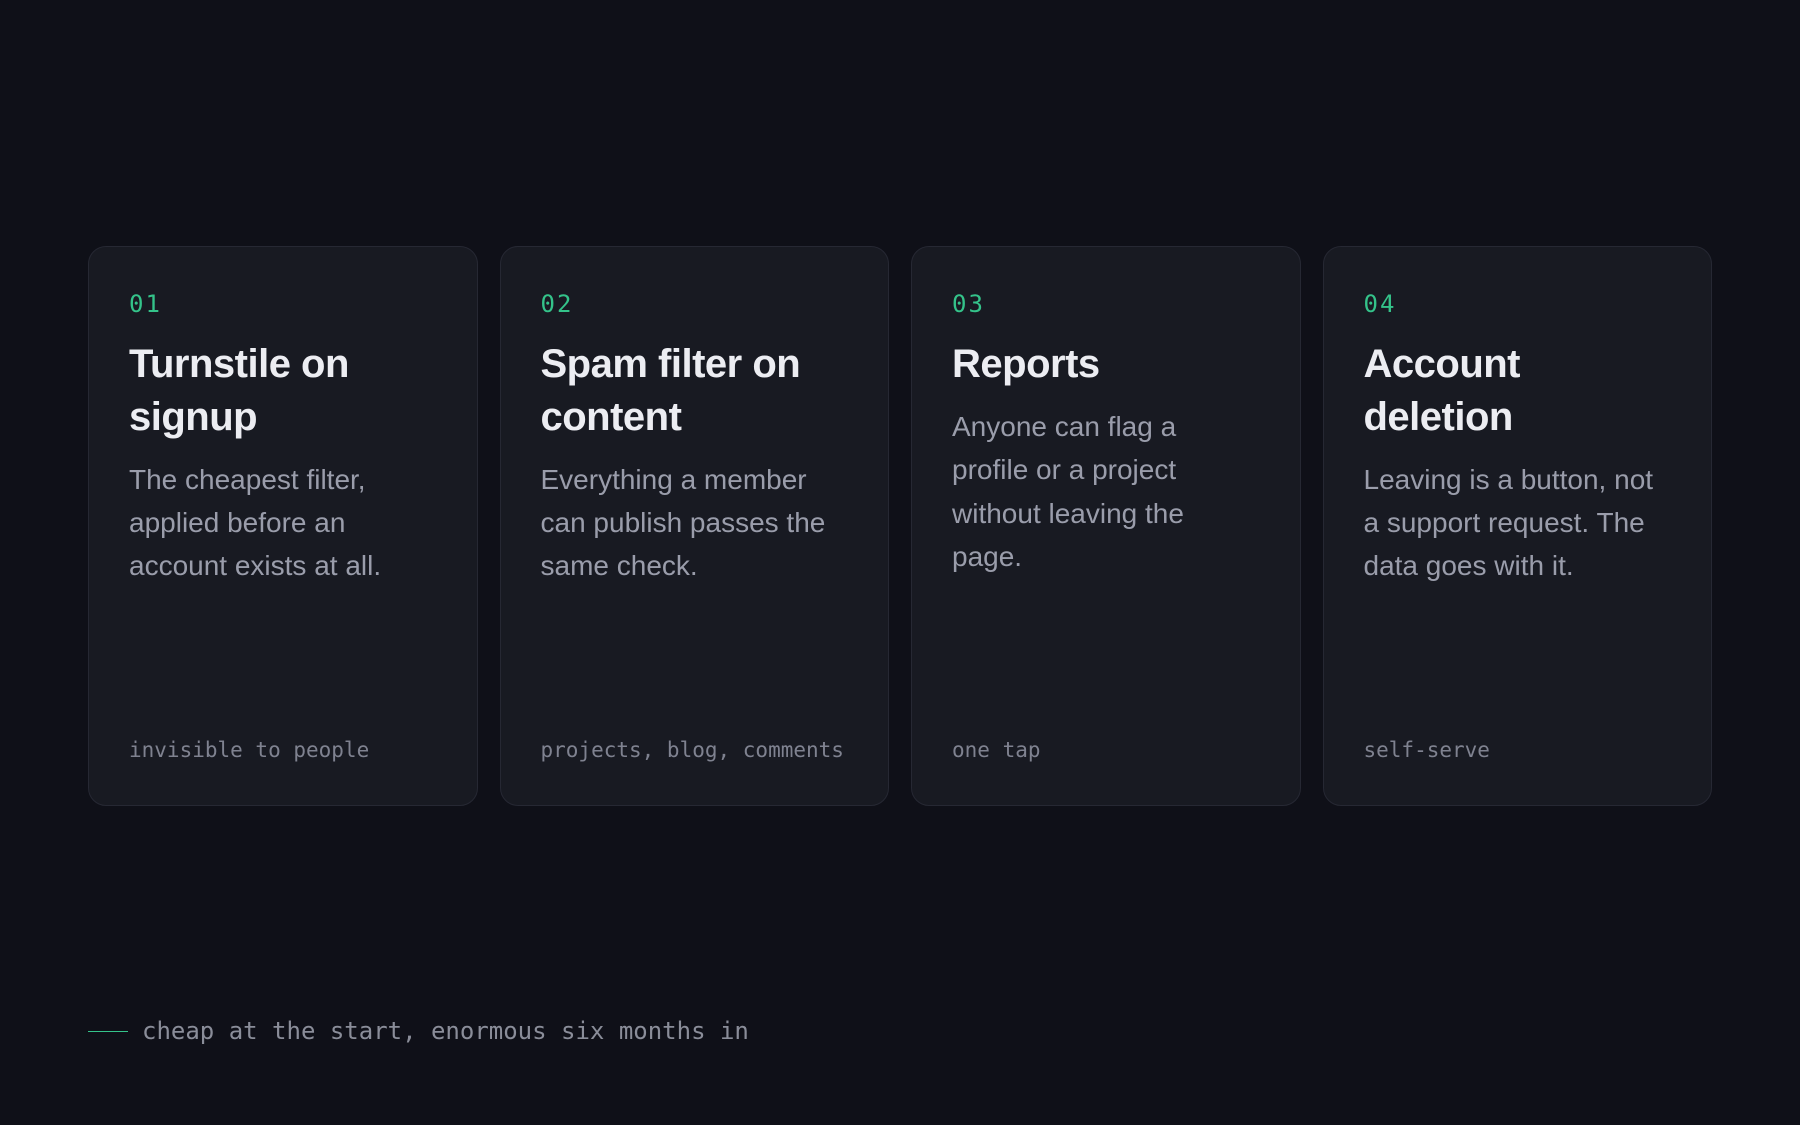 The image size is (1800, 1125). What do you see at coordinates (249, 749) in the screenshot?
I see `card-tag: invisible to people` at bounding box center [249, 749].